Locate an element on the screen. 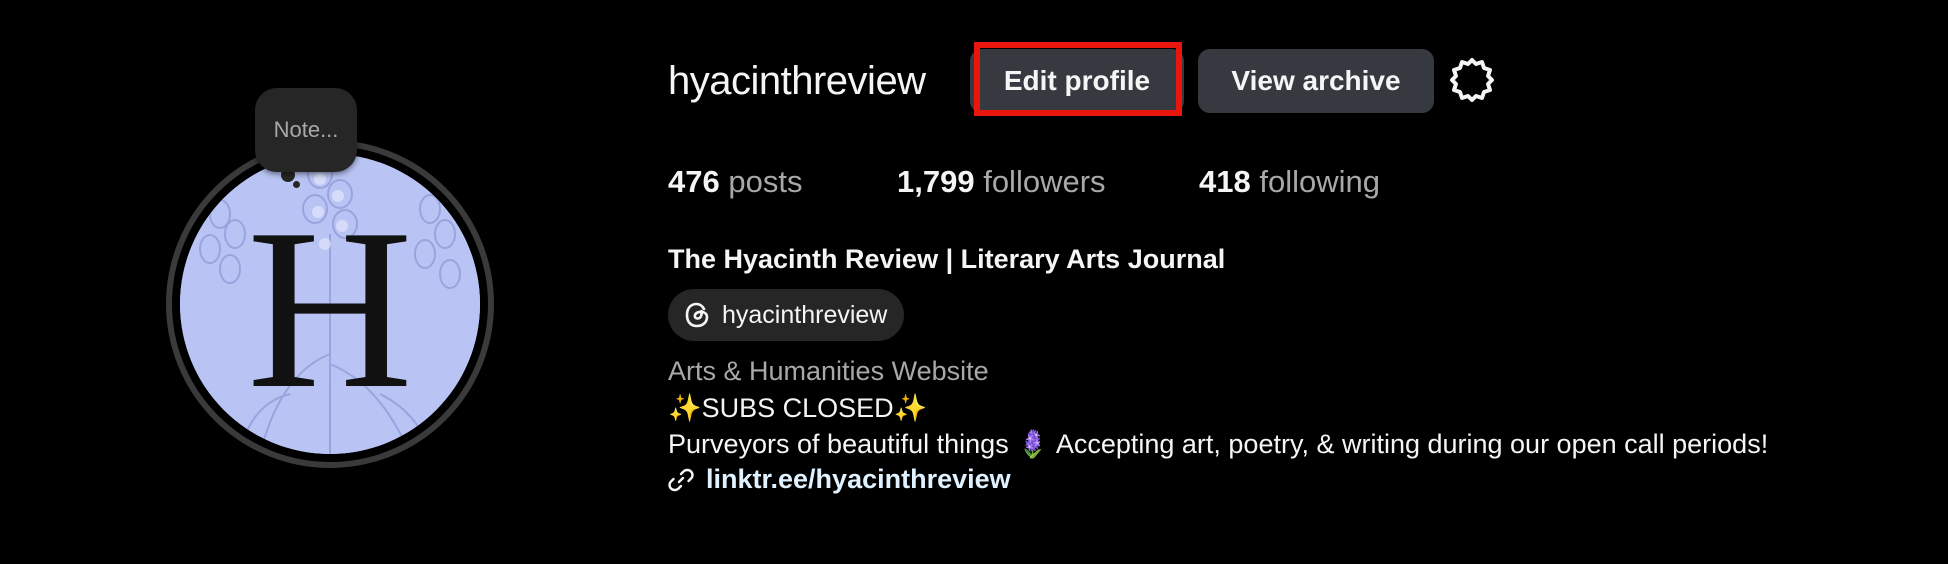  posts-label: posts is located at coordinates (765, 181).